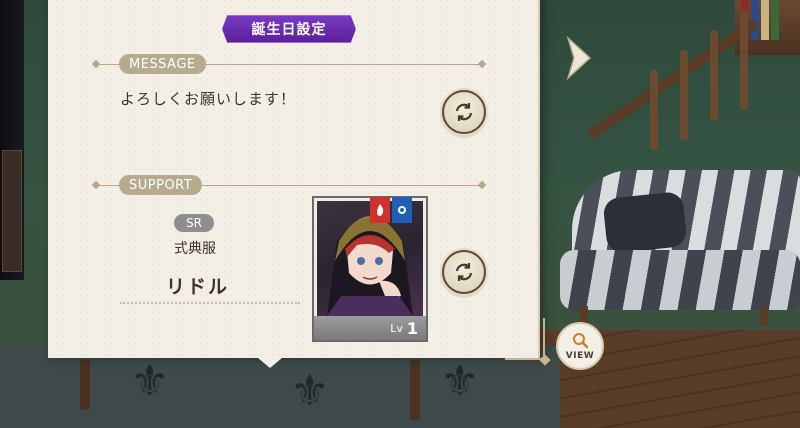 The height and width of the screenshot is (428, 800). I want to click on birthday-settings-button: 誕生日設定, so click(289, 29).